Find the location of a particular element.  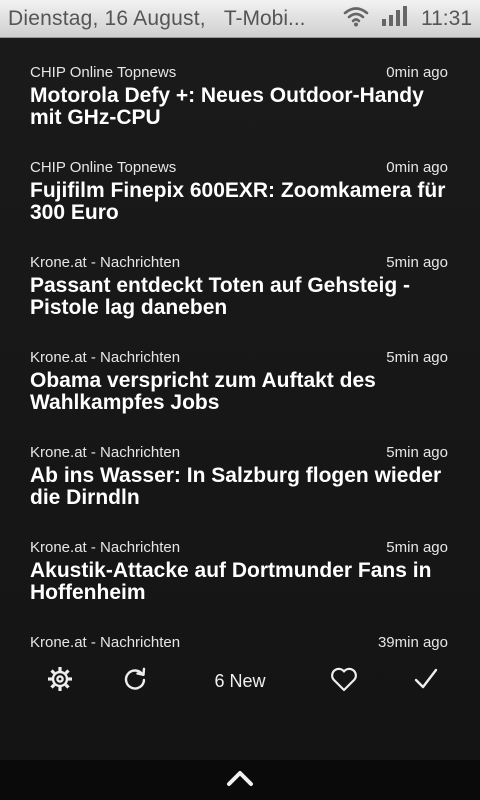

chevron-up-icon is located at coordinates (240, 780).